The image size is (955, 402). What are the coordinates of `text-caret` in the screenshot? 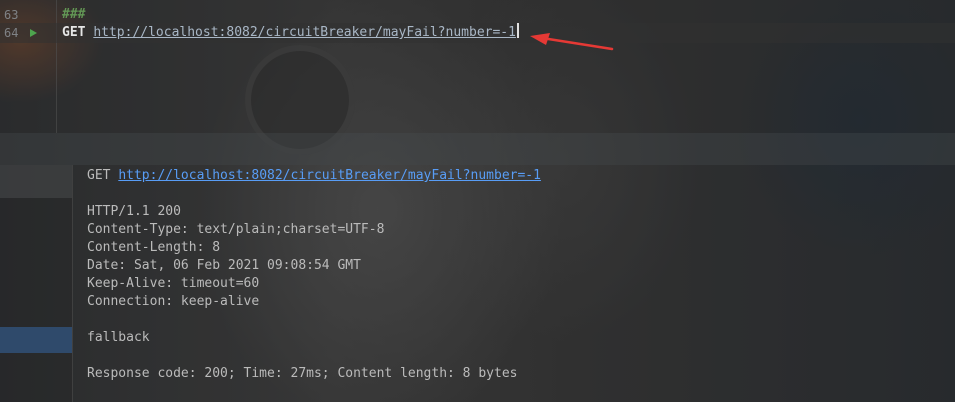 It's located at (517, 30).